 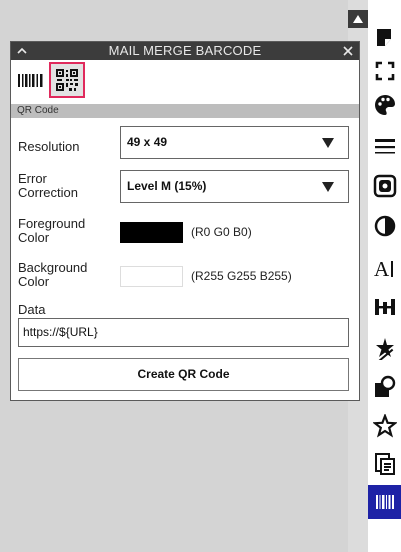 What do you see at coordinates (52, 230) in the screenshot?
I see `foreground-color-label: Foreground Color` at bounding box center [52, 230].